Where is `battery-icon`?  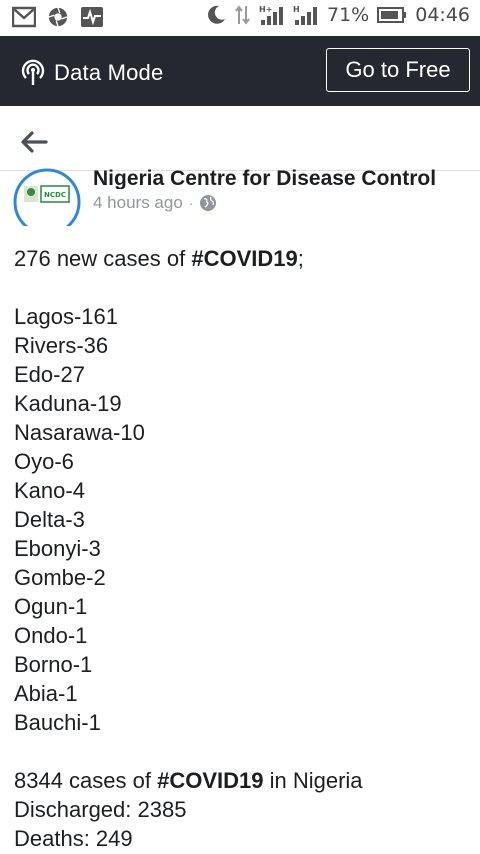
battery-icon is located at coordinates (392, 15).